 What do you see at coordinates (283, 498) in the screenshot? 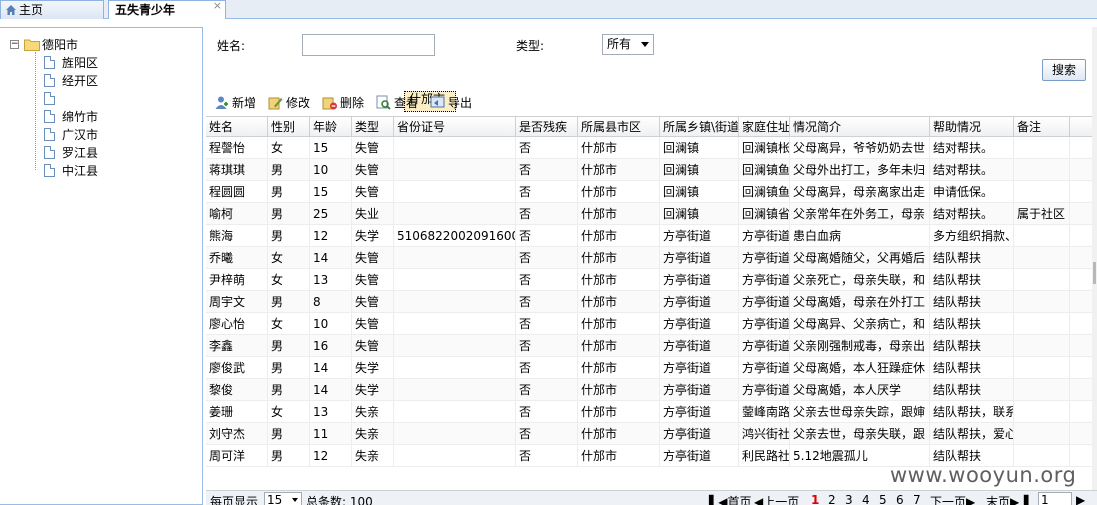
I see `per-page-select: 15` at bounding box center [283, 498].